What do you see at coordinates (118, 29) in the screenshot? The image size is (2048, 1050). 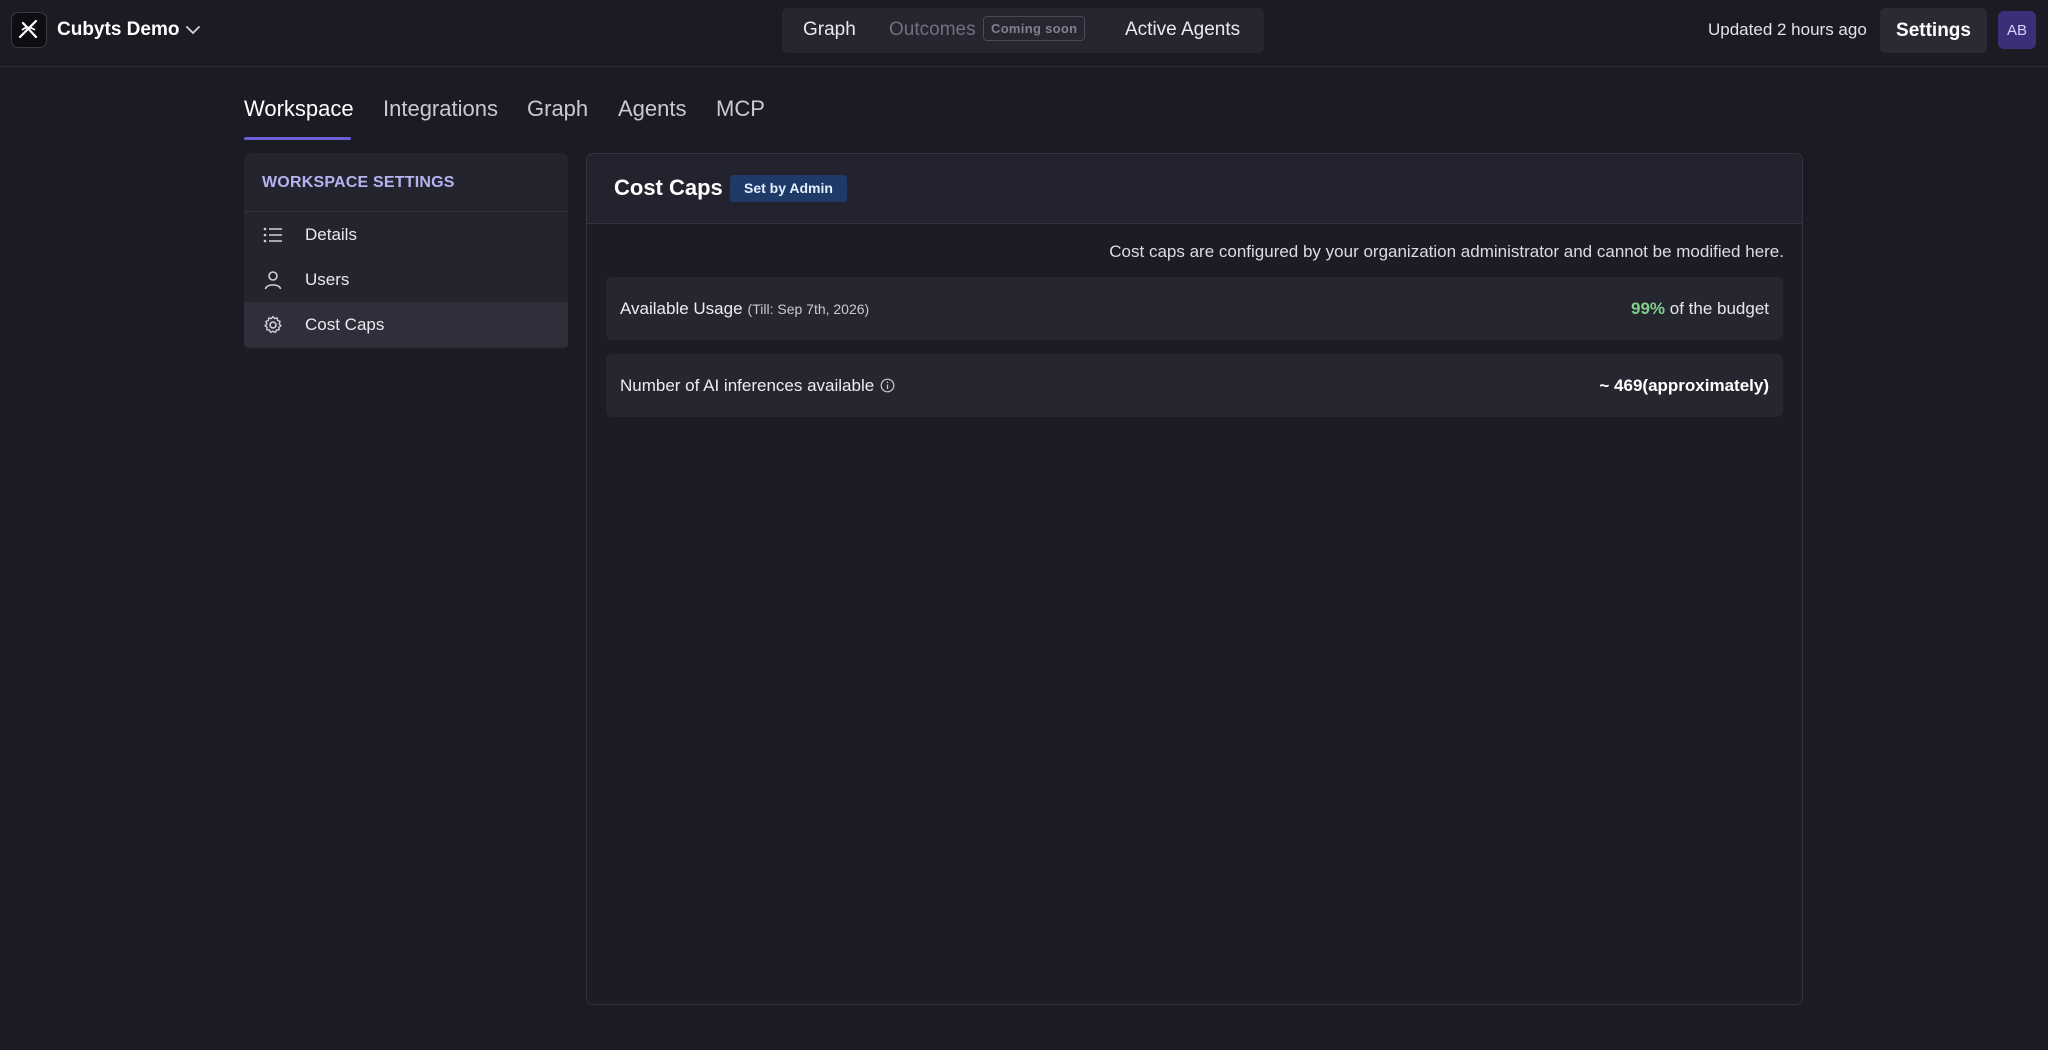 I see `workspace-name: Cubyts Demo` at bounding box center [118, 29].